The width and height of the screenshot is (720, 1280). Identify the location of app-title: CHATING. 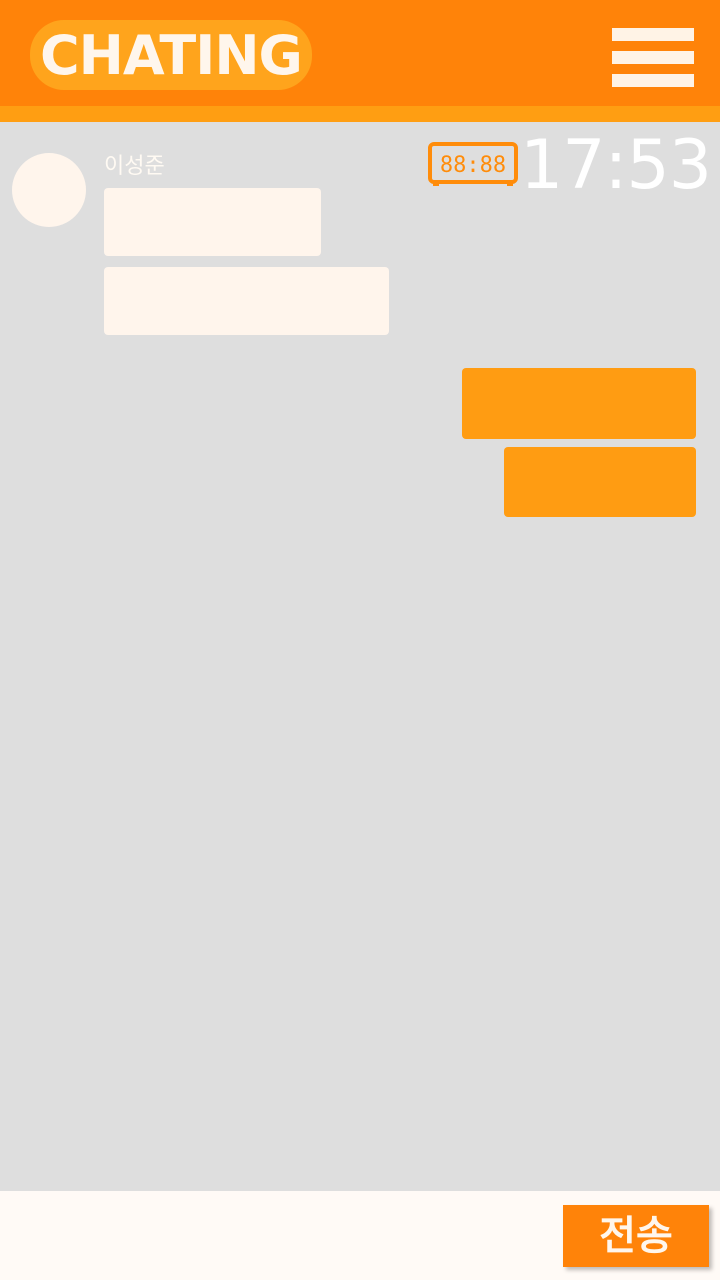
(171, 55).